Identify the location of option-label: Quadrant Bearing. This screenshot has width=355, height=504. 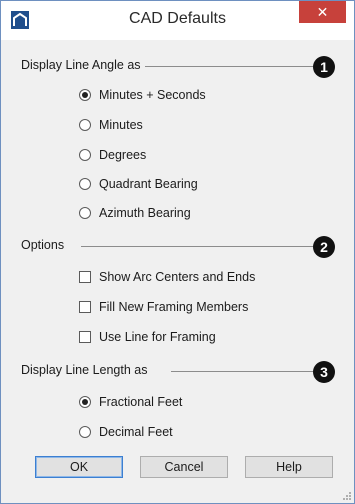
(148, 184).